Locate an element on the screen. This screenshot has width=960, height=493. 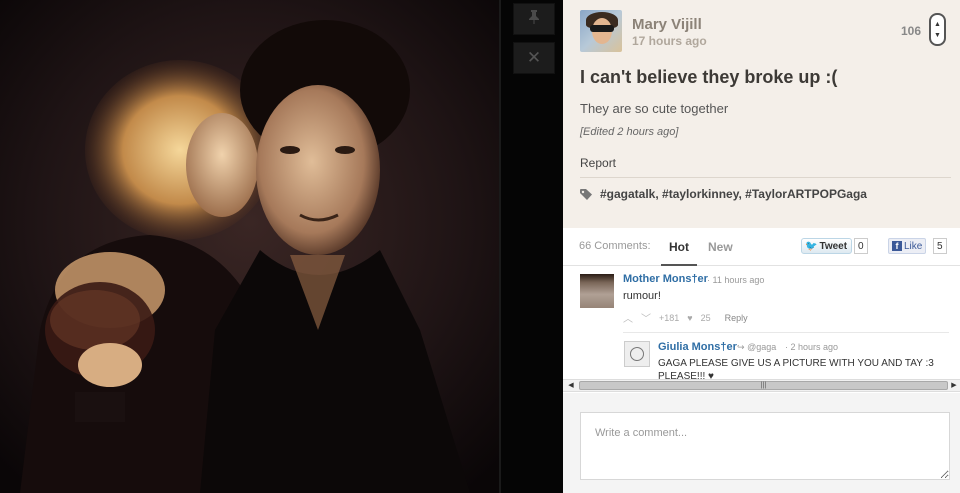
tag-icon is located at coordinates (586, 193).